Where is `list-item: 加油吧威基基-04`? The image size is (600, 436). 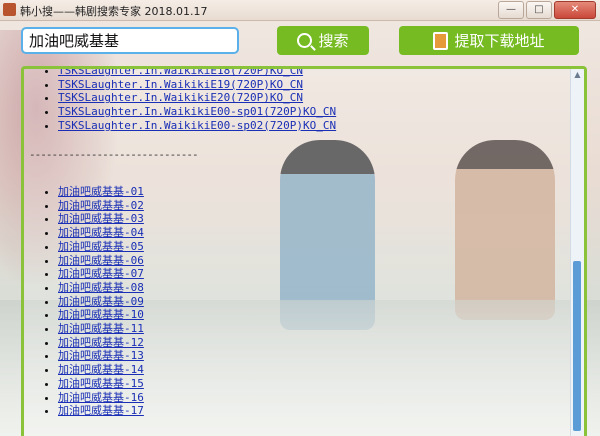 list-item: 加油吧威基基-04 is located at coordinates (101, 233).